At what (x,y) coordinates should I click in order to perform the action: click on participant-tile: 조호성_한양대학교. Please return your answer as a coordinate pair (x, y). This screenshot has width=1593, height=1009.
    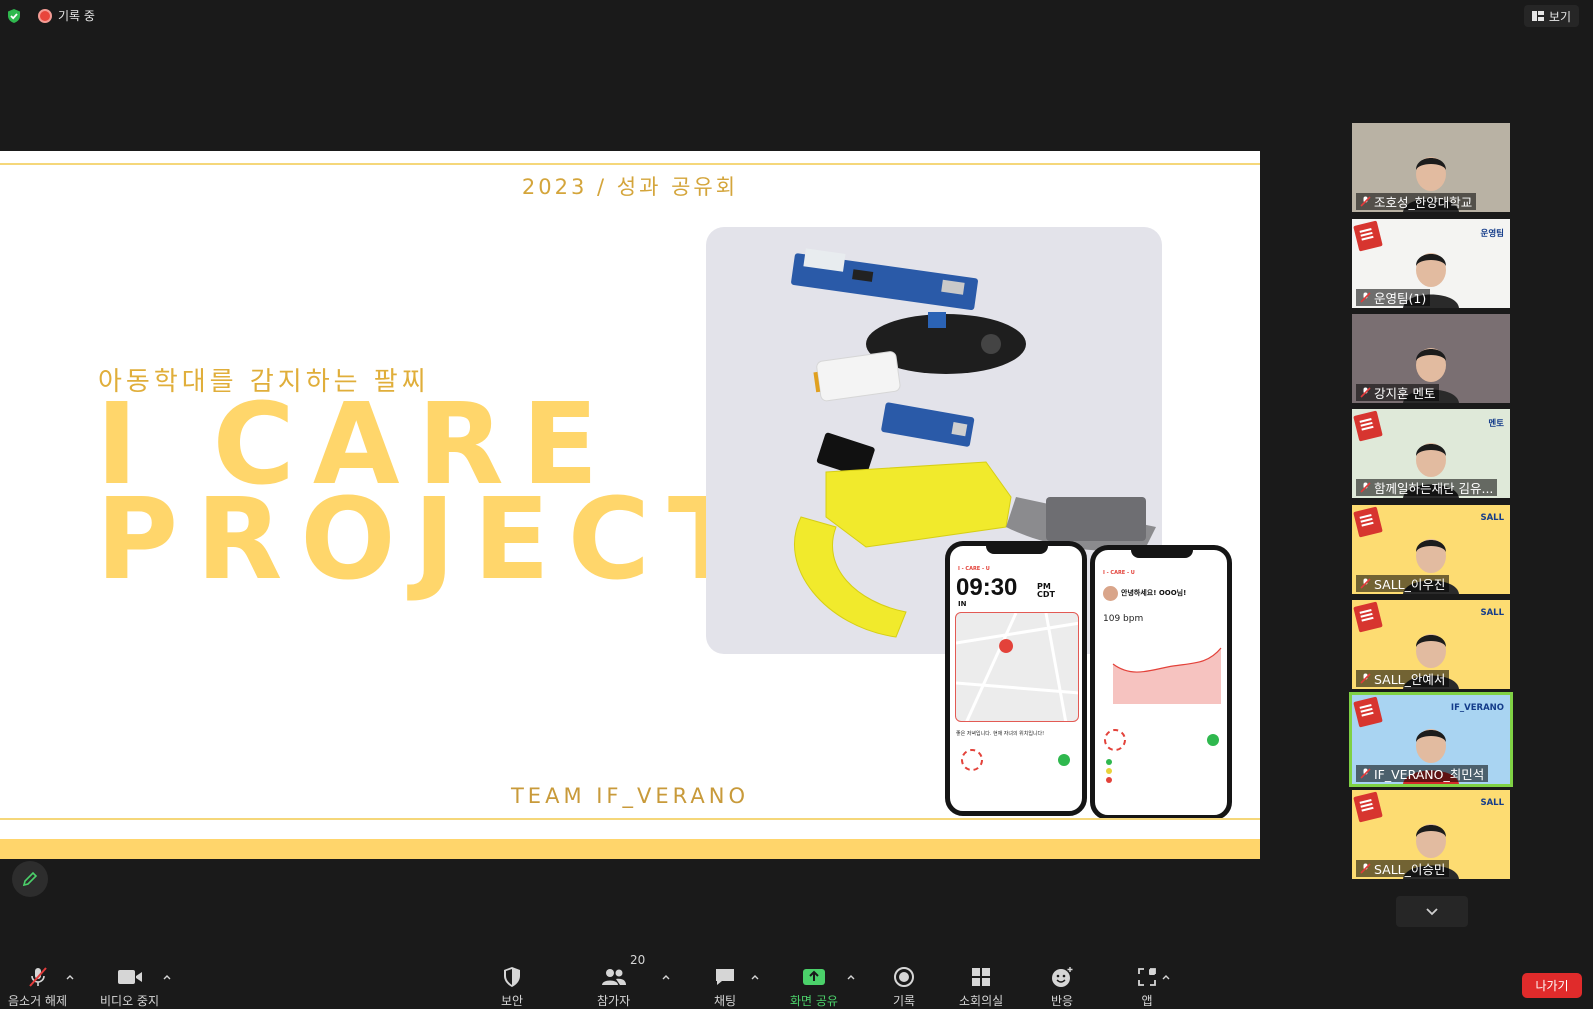
    Looking at the image, I should click on (1431, 167).